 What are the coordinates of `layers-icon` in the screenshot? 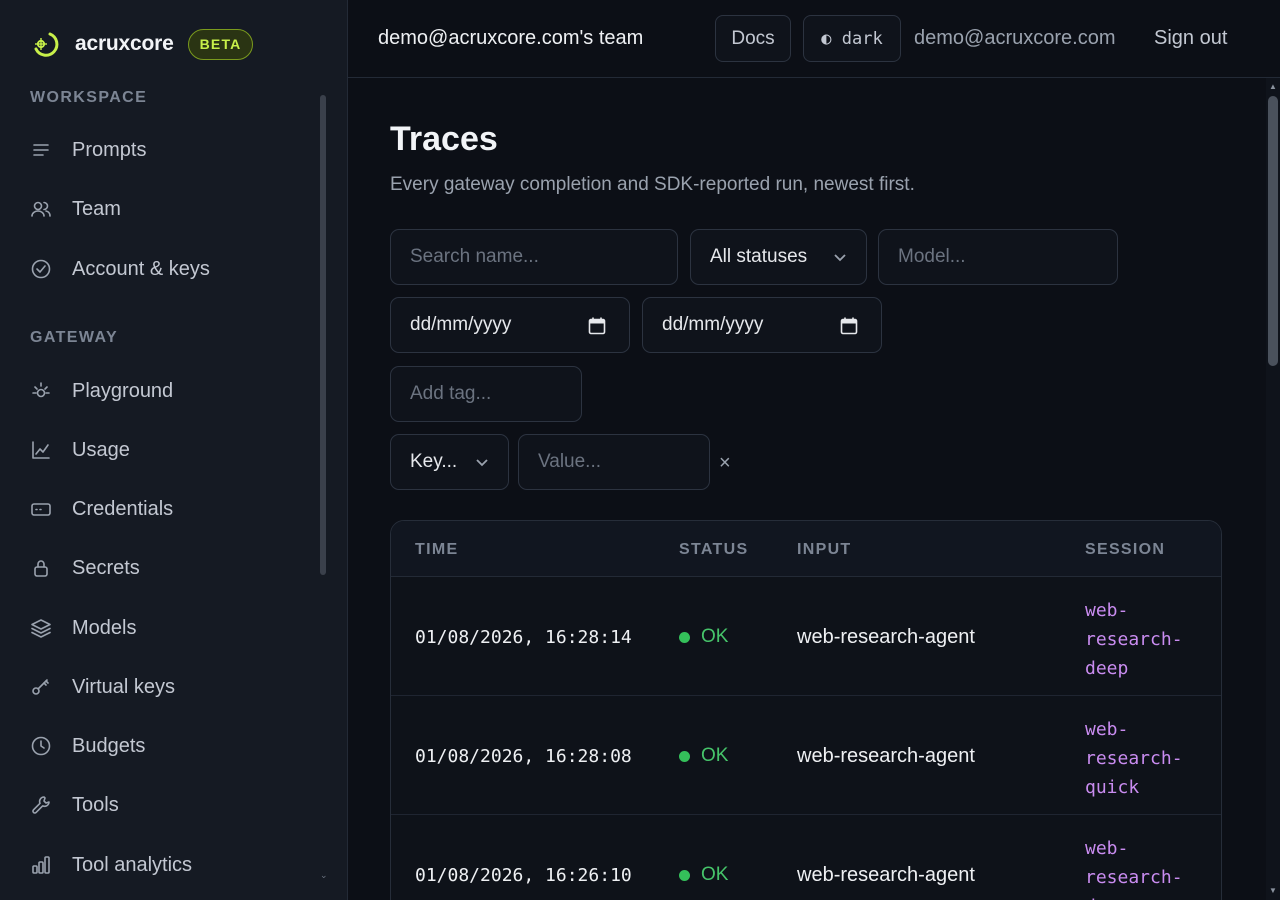 It's located at (41, 628).